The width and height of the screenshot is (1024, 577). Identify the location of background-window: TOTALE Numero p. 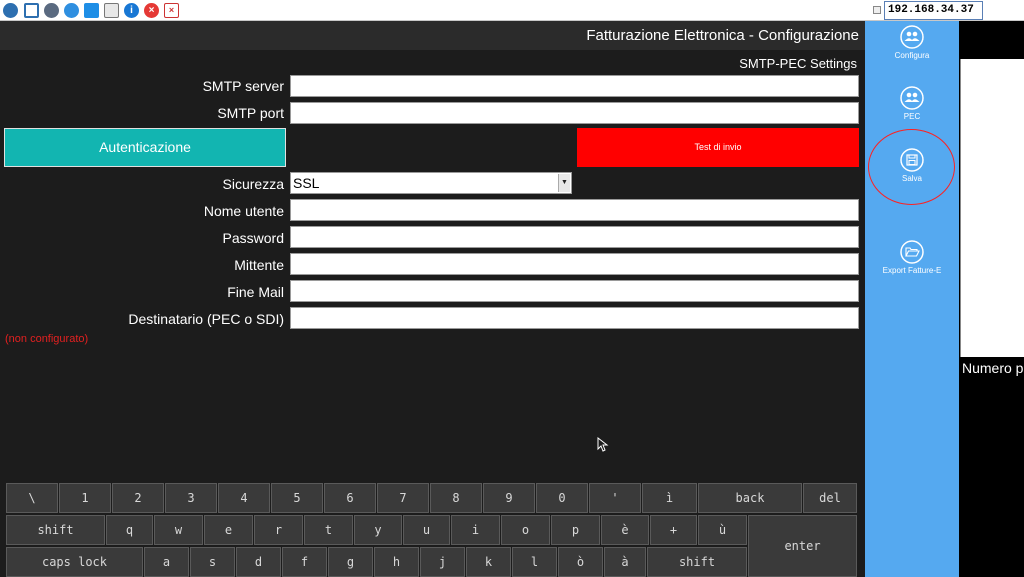
(991, 299).